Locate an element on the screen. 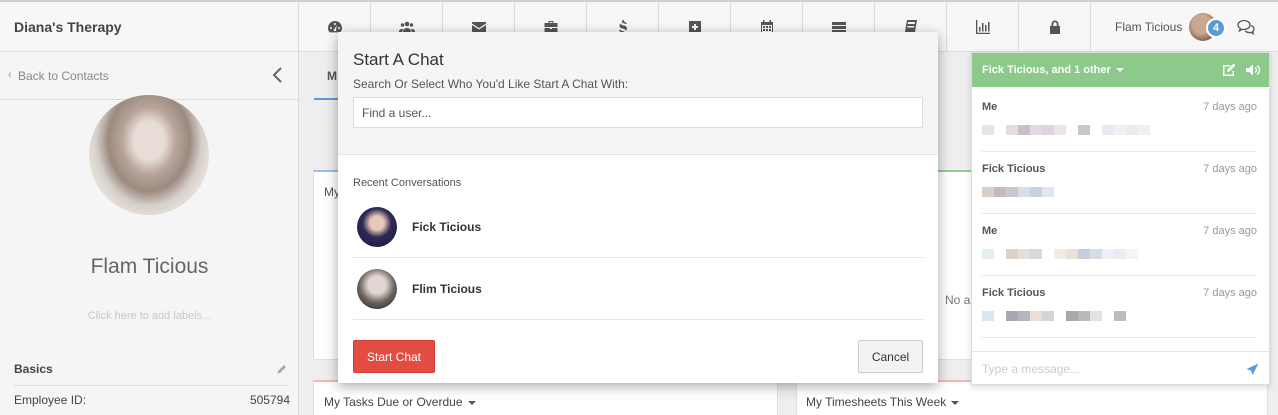 The image size is (1278, 415). timesheets-card-dropdown: My Timesheets This Week is located at coordinates (883, 402).